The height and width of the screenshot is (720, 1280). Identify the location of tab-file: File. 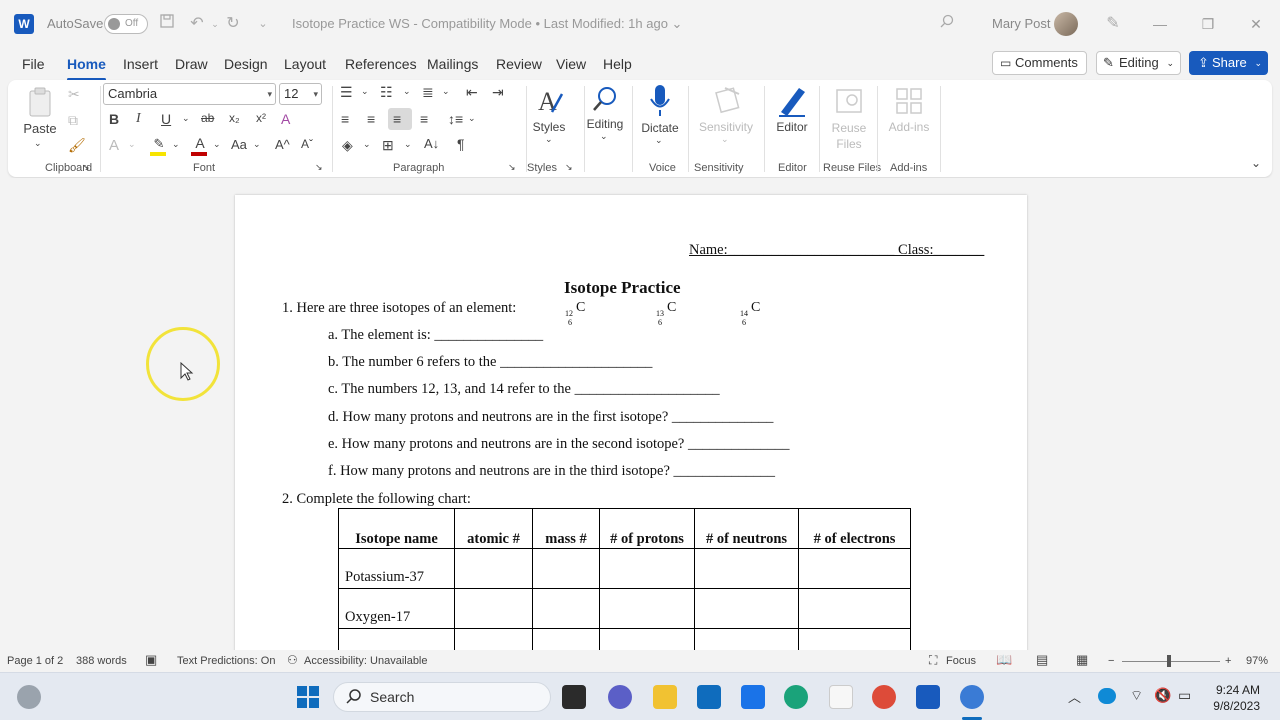
(33, 64).